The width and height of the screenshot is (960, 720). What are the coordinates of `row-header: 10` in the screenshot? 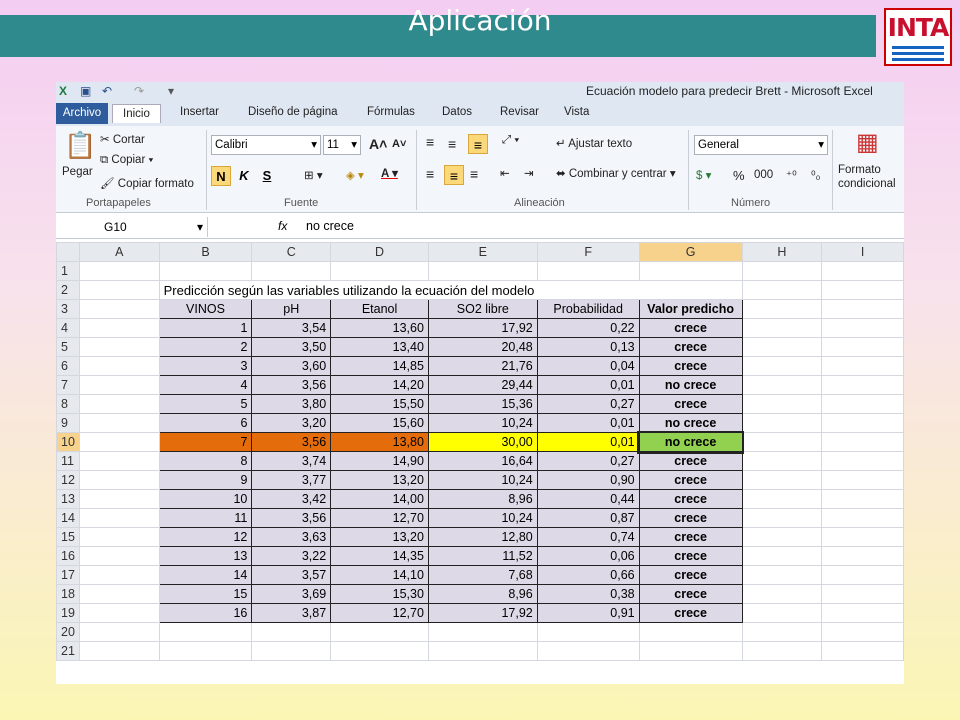 It's located at (68, 442).